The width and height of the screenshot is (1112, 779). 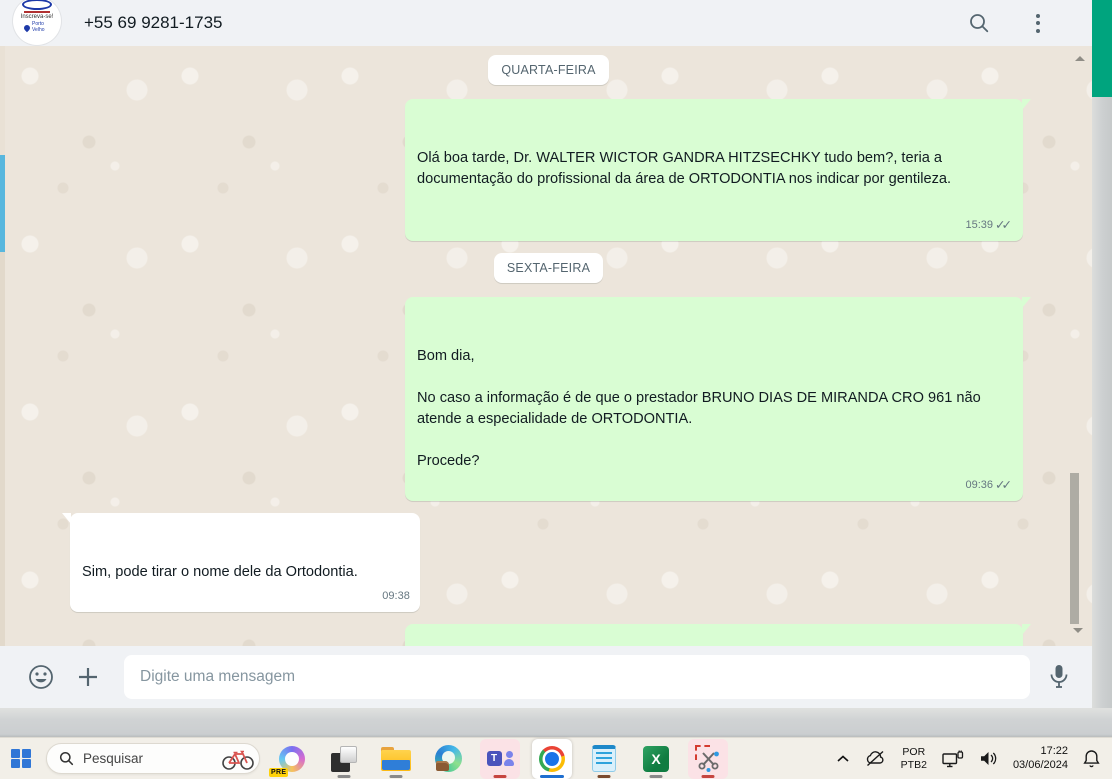 I want to click on excel-icon: X, so click(x=656, y=759).